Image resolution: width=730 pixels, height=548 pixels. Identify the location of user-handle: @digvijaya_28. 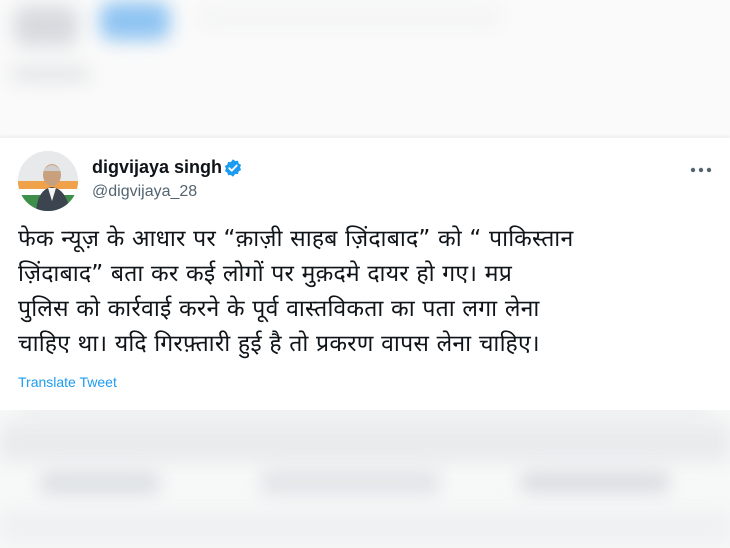
(144, 192).